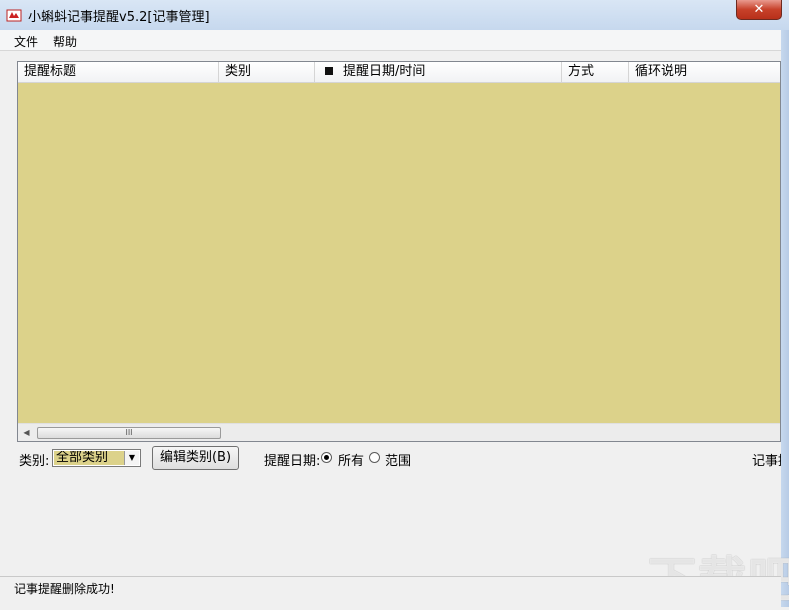 This screenshot has width=789, height=610. Describe the element at coordinates (329, 71) in the screenshot. I see `sort-indicator-icon` at that location.